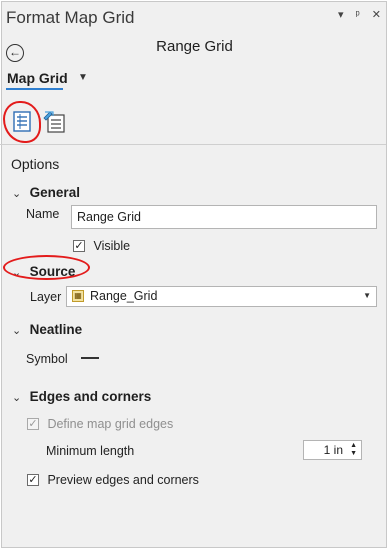 This screenshot has width=389, height=550. What do you see at coordinates (43, 214) in the screenshot?
I see `name-label: Name` at bounding box center [43, 214].